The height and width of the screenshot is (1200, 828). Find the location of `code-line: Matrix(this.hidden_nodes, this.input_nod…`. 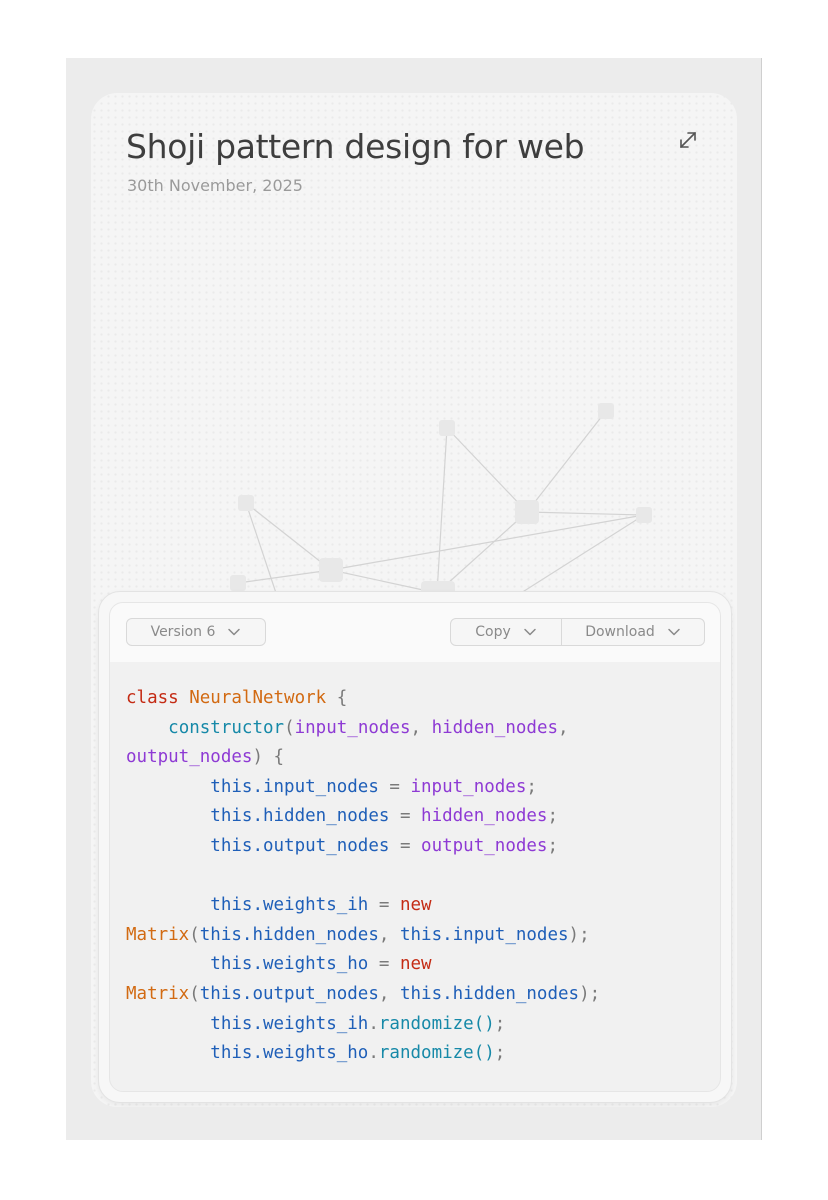

code-line: Matrix(this.hidden_nodes, this.input_nod… is located at coordinates (416, 936).